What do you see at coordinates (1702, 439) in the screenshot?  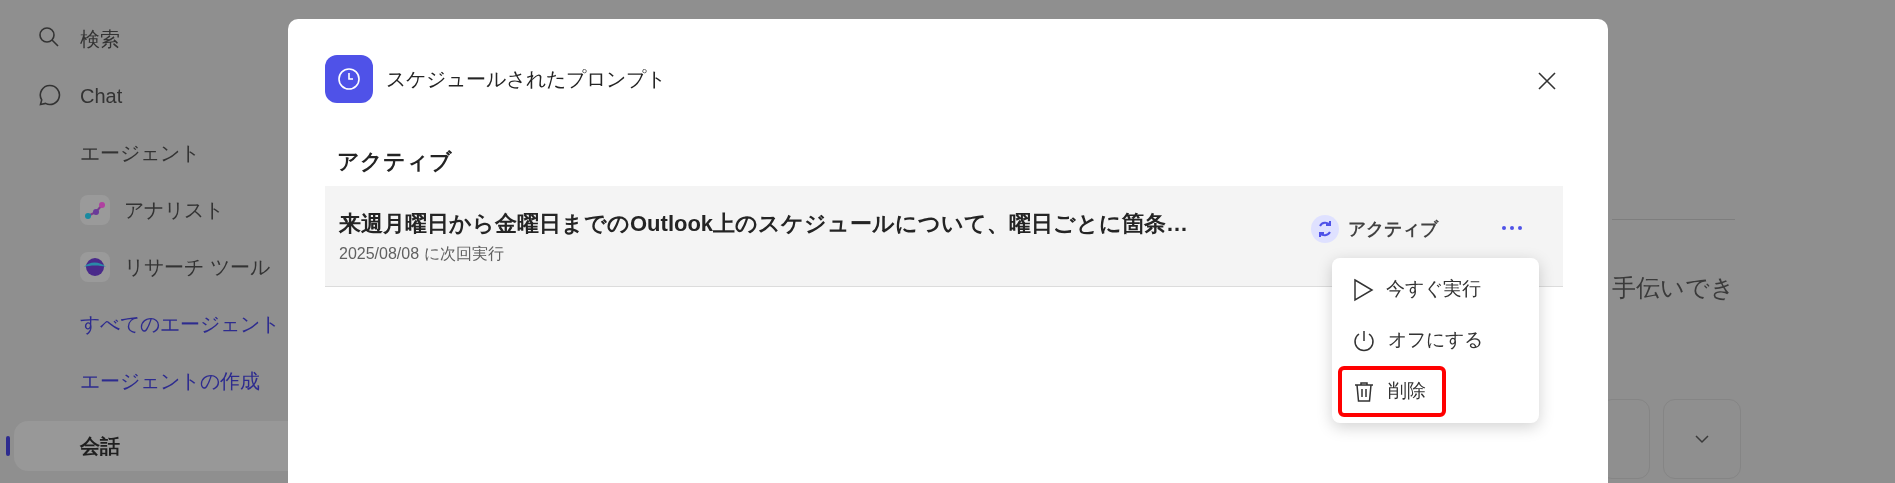 I see `chevron-icon` at bounding box center [1702, 439].